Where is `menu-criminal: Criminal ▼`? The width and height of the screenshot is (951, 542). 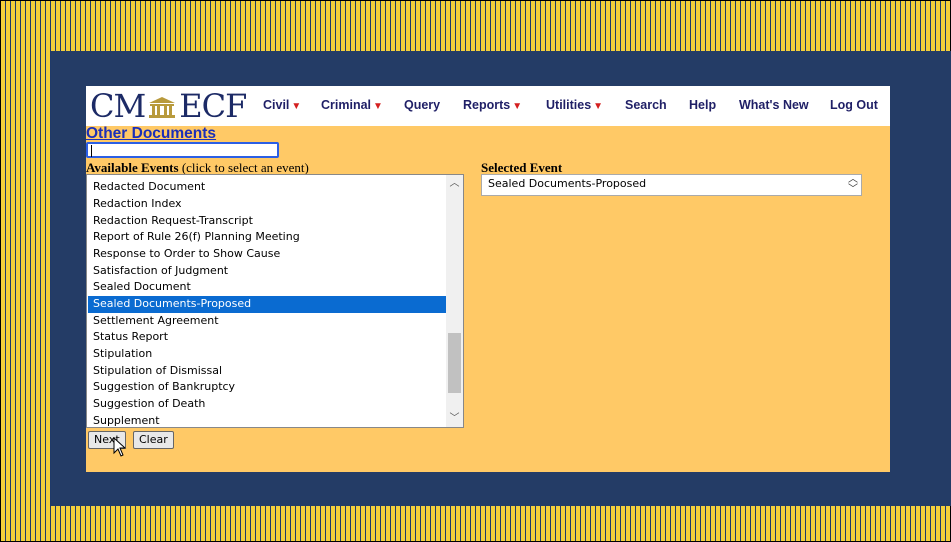 menu-criminal: Criminal ▼ is located at coordinates (352, 105).